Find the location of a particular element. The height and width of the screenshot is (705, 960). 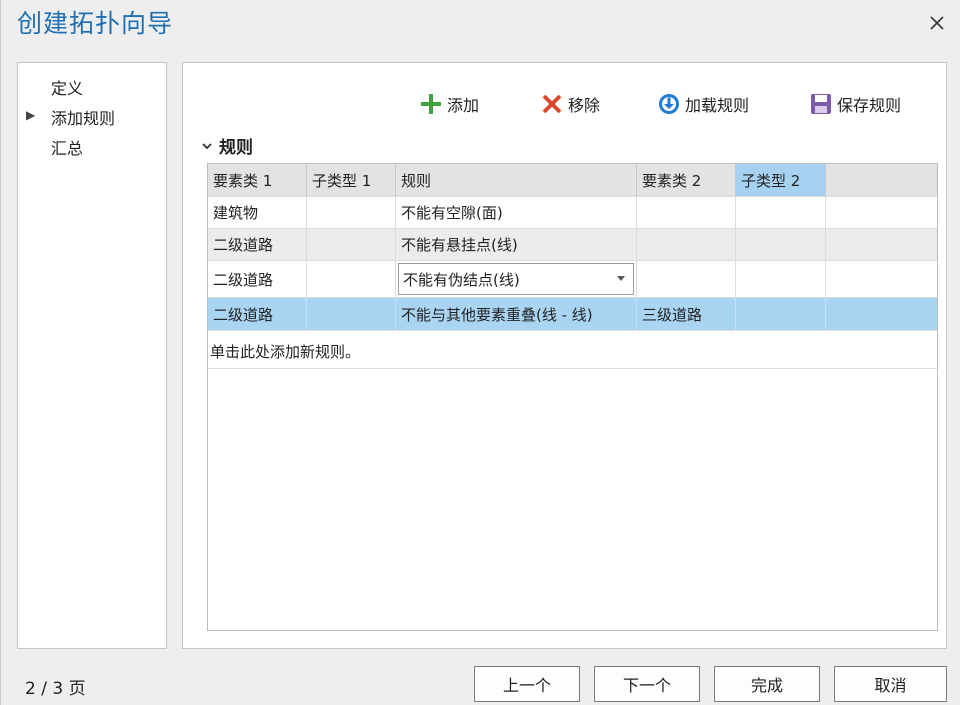

page-indicator: 2 / 3 页 is located at coordinates (55, 689).